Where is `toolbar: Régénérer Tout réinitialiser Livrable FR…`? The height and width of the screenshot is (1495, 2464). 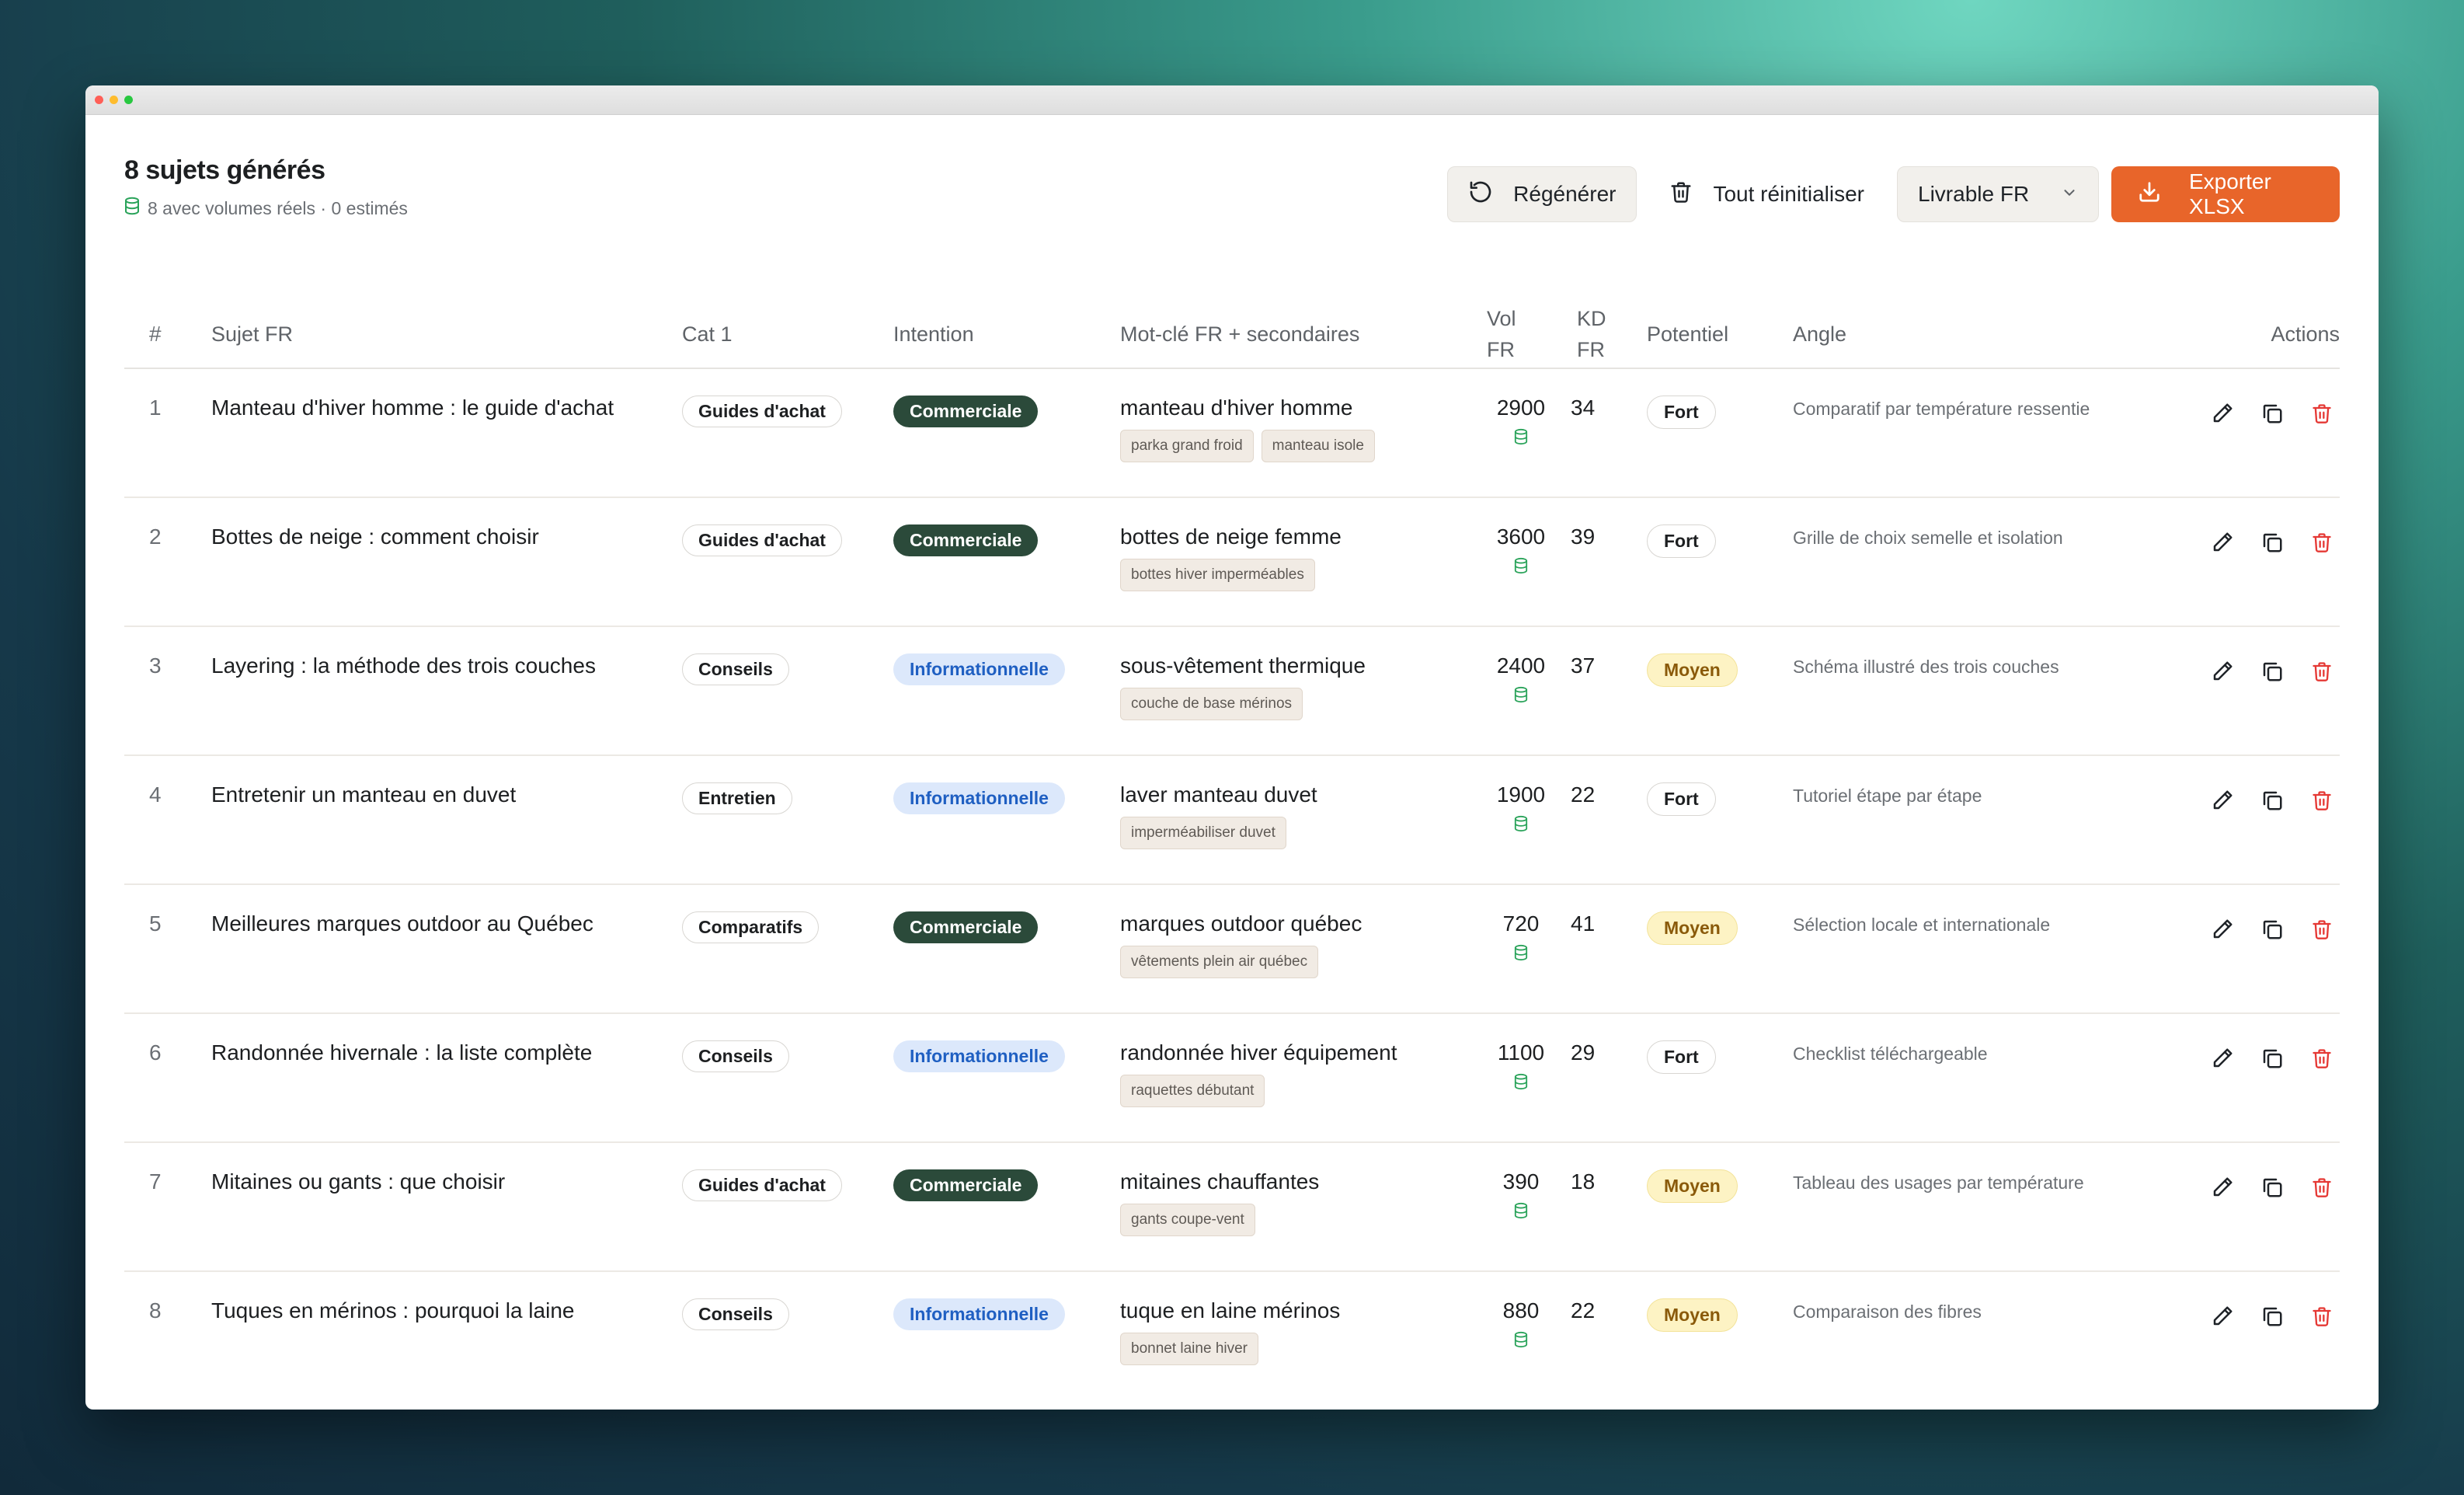
toolbar: Régénérer Tout réinitialiser Livrable FR… is located at coordinates (1894, 194).